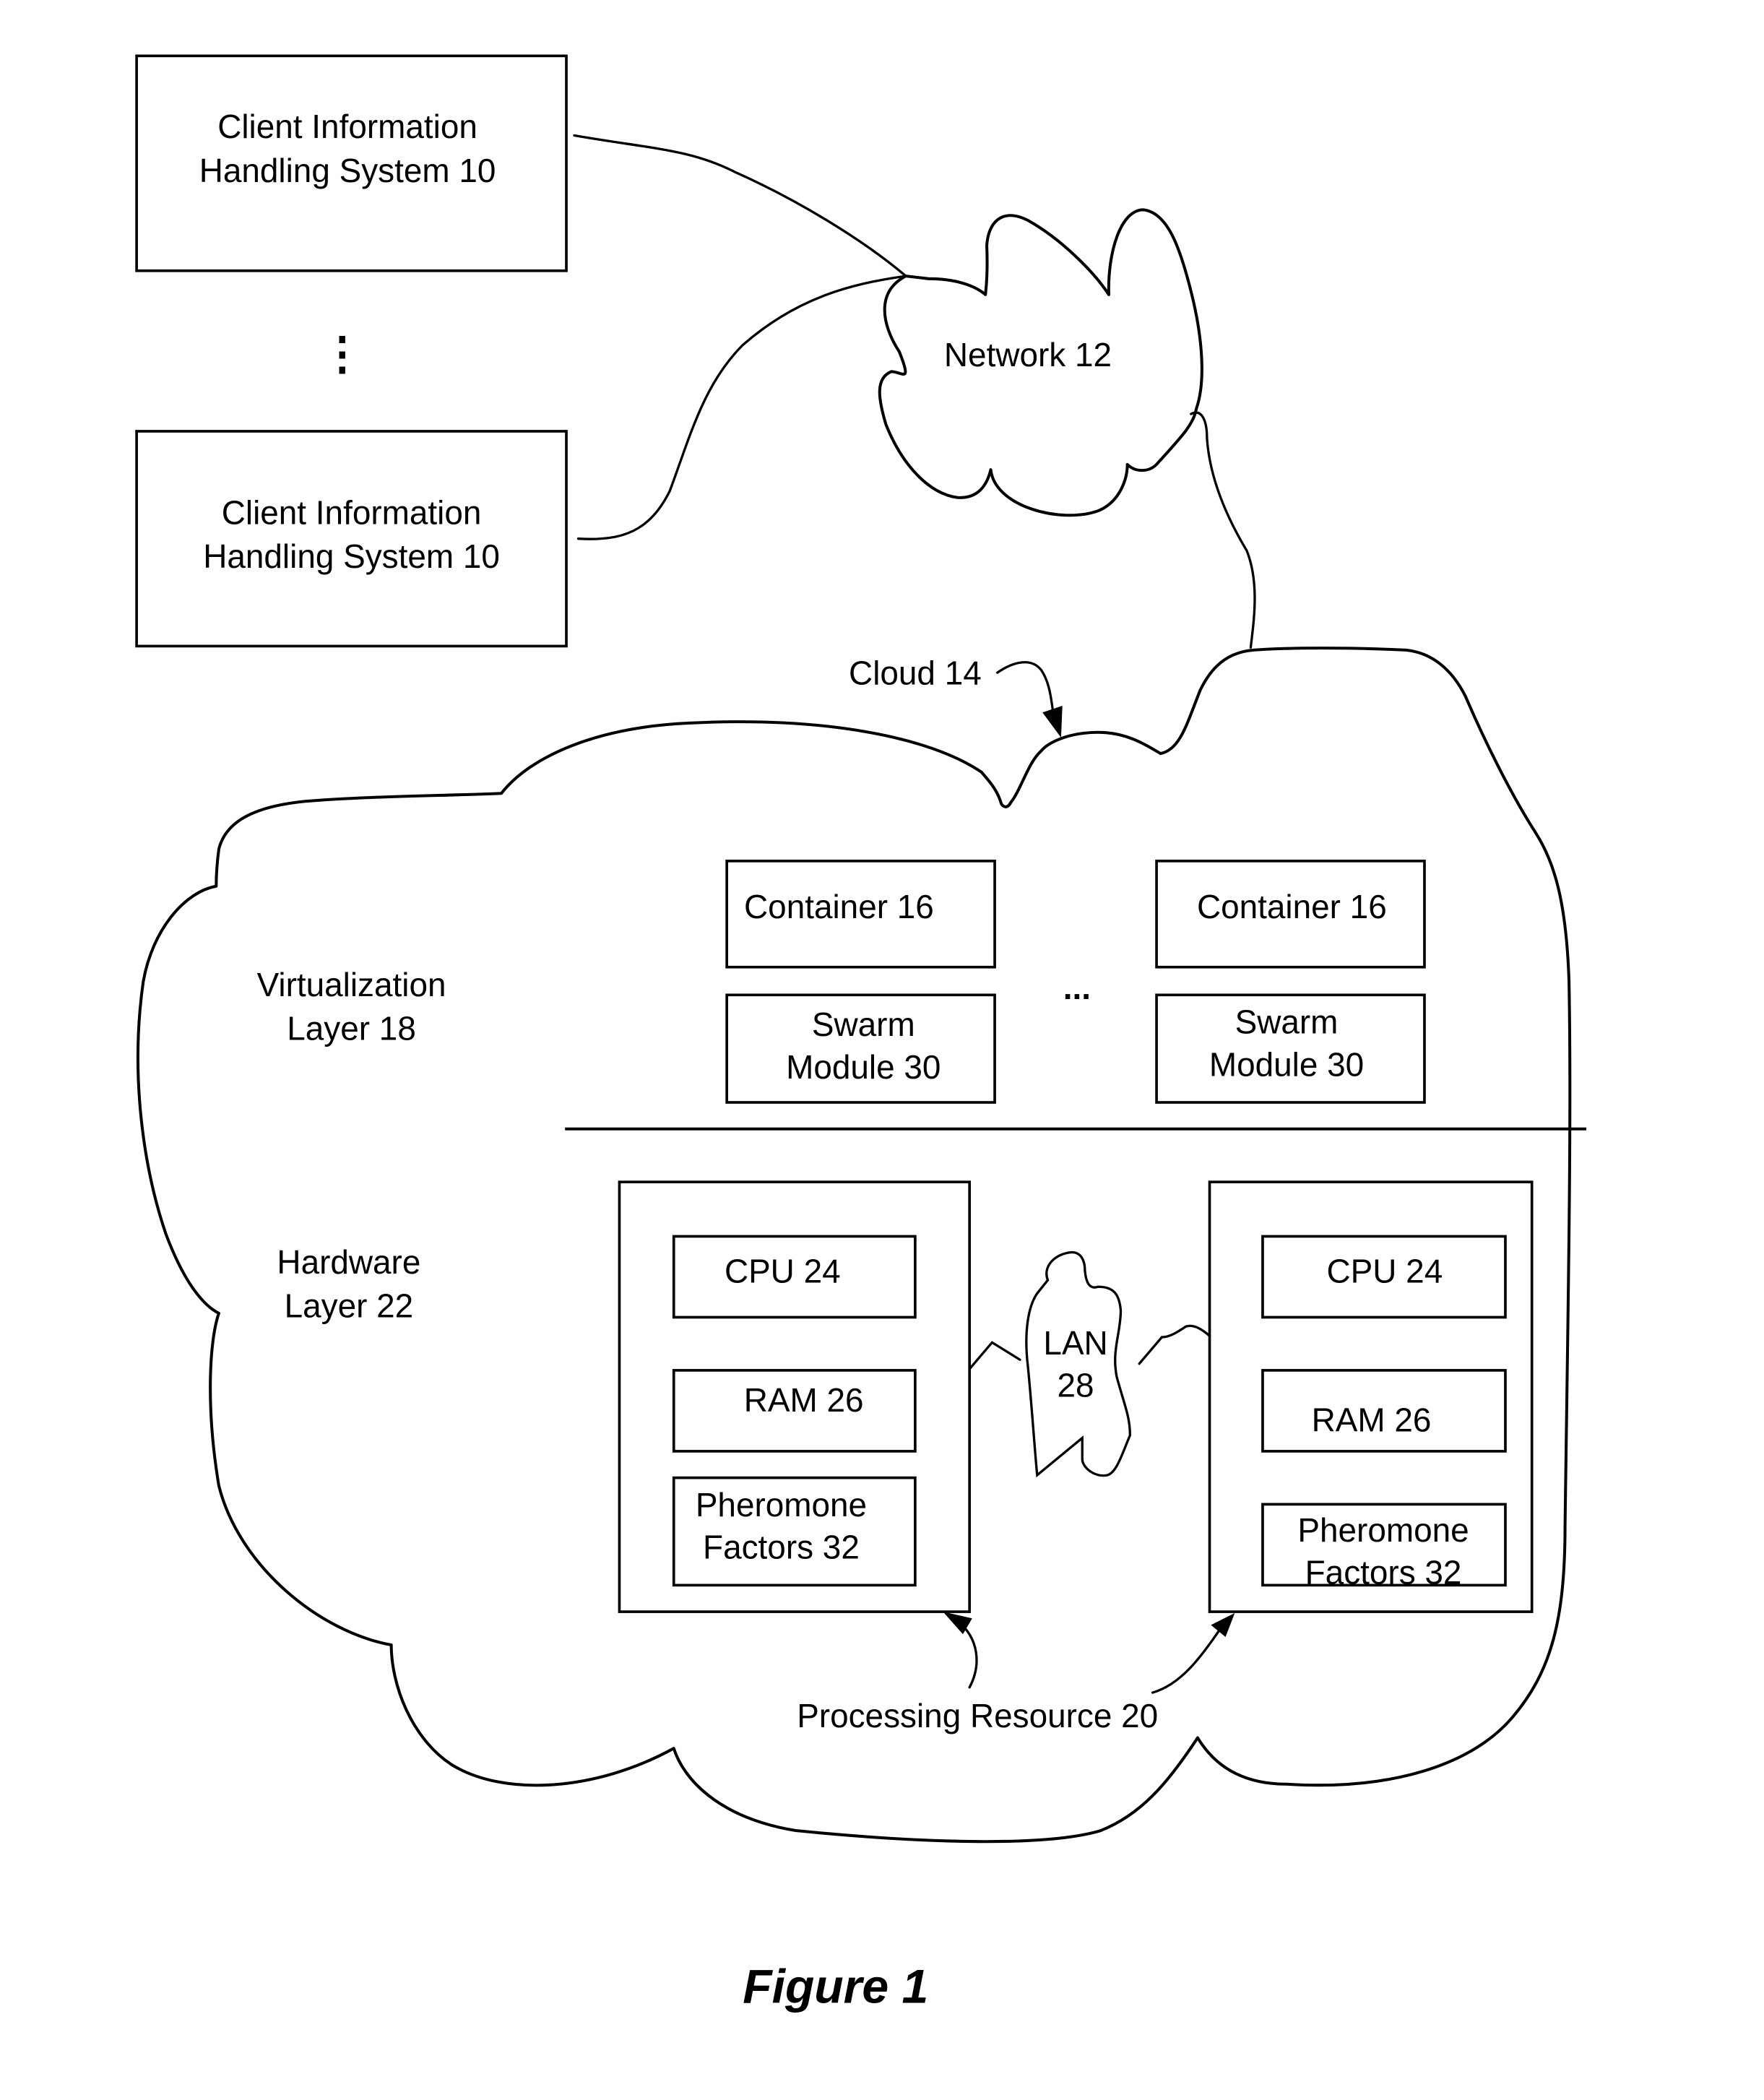 The image size is (1764, 2100). What do you see at coordinates (783, 1272) in the screenshot?
I see `cpu-1-label: CPU 24` at bounding box center [783, 1272].